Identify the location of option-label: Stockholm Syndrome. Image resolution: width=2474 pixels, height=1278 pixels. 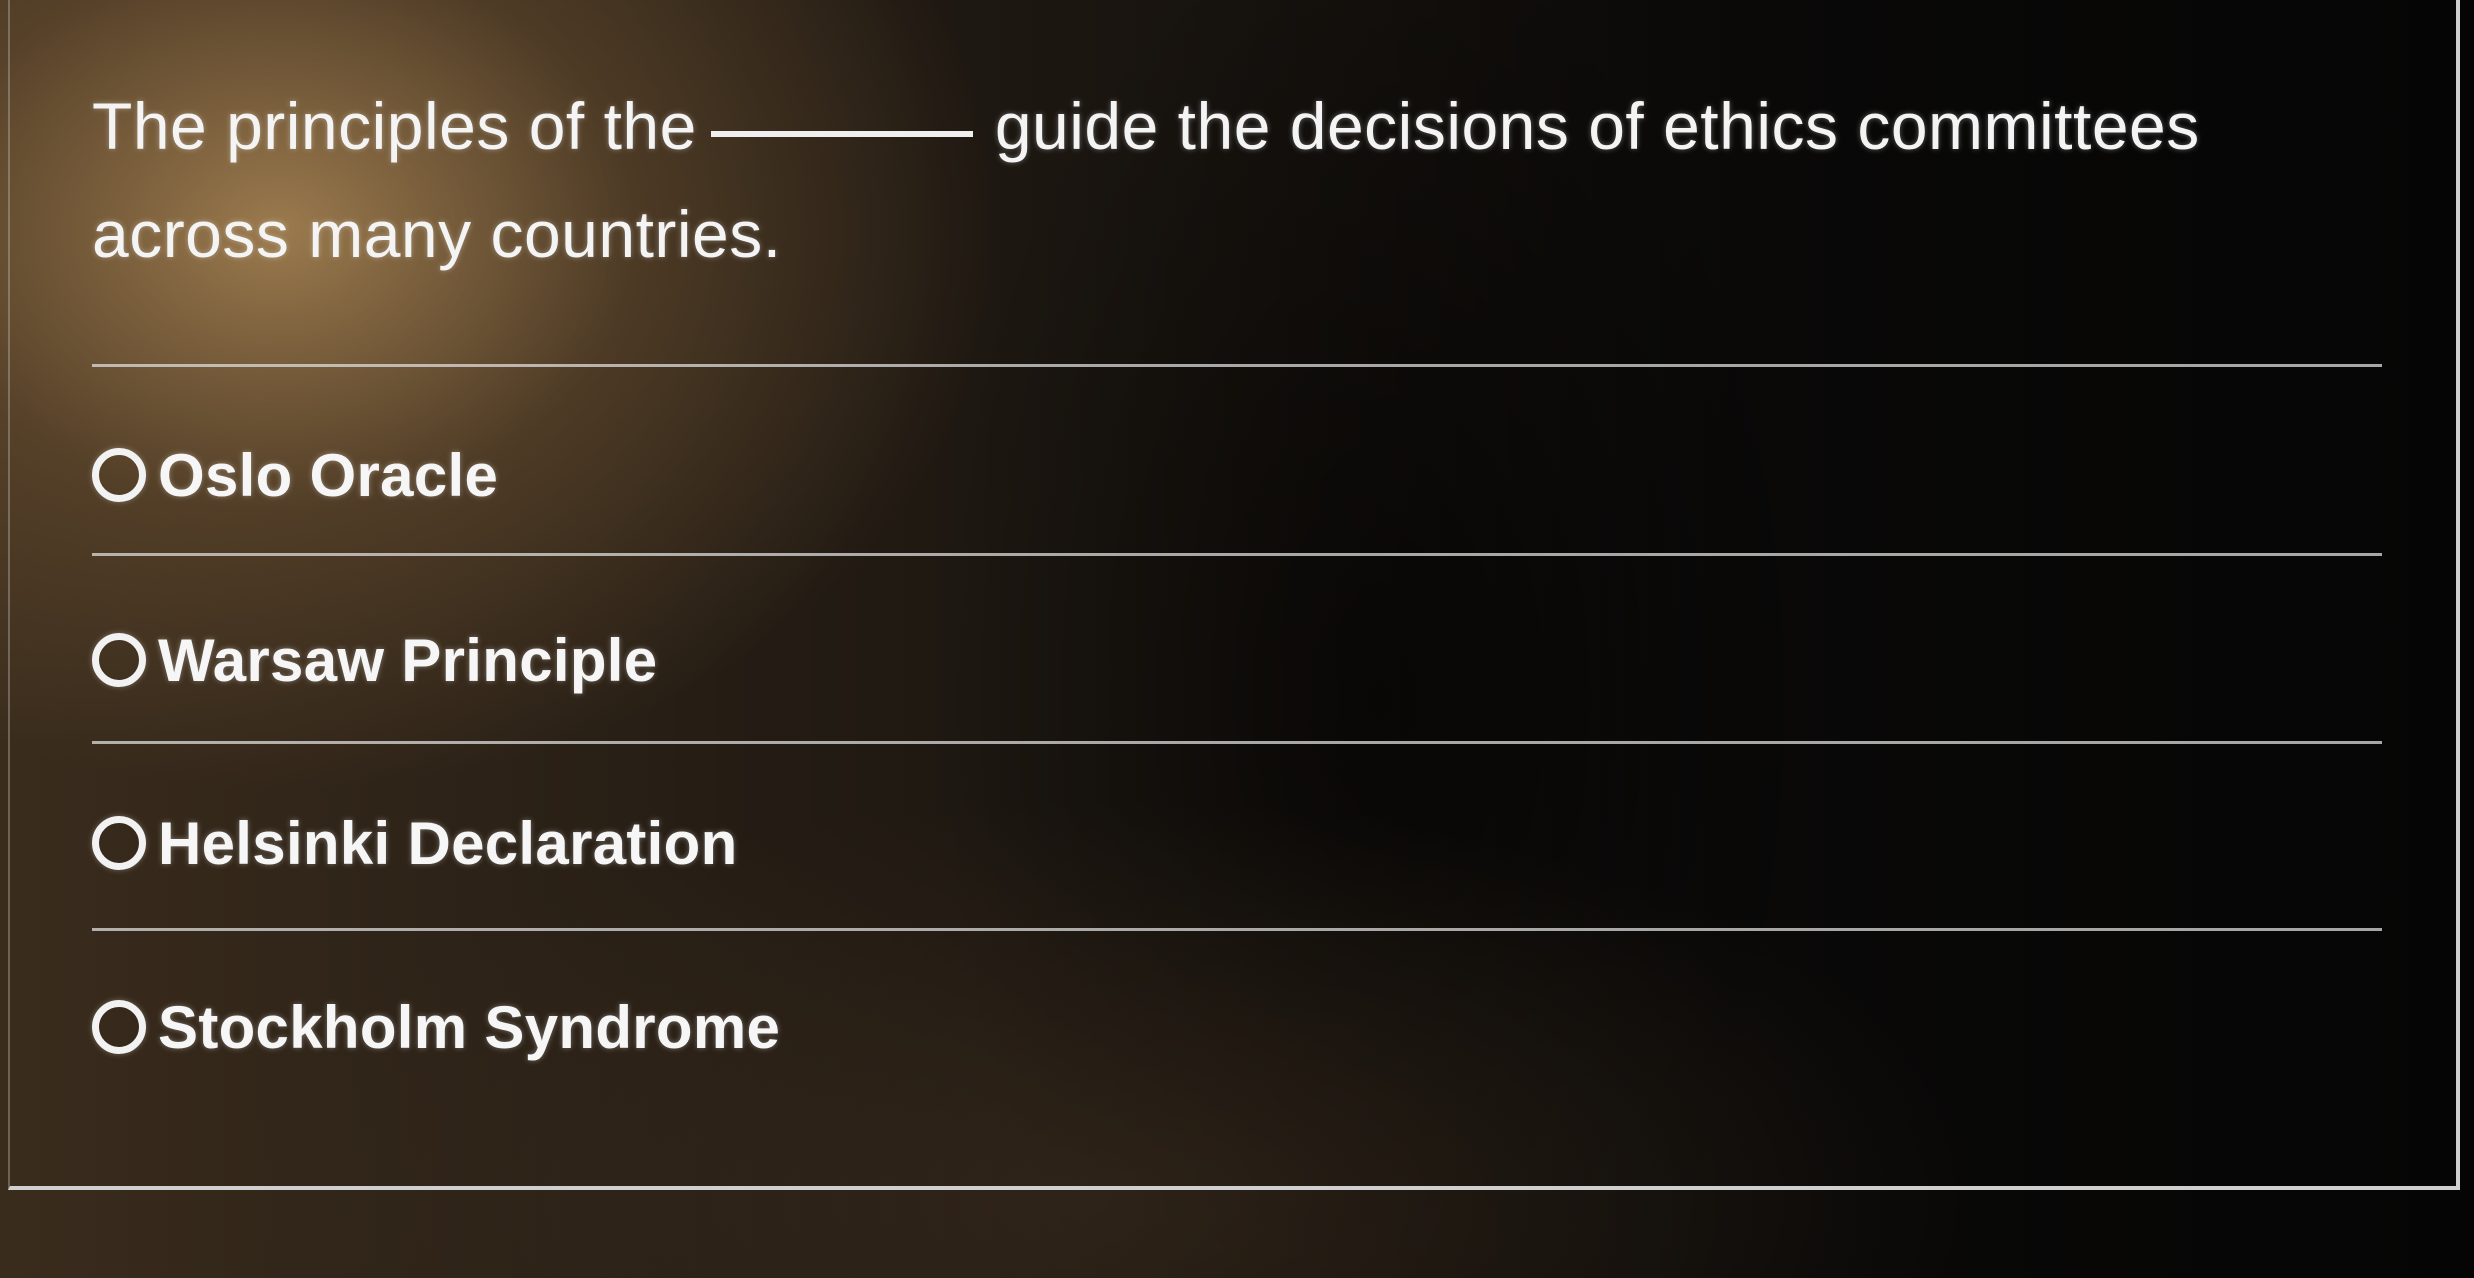
(469, 1027).